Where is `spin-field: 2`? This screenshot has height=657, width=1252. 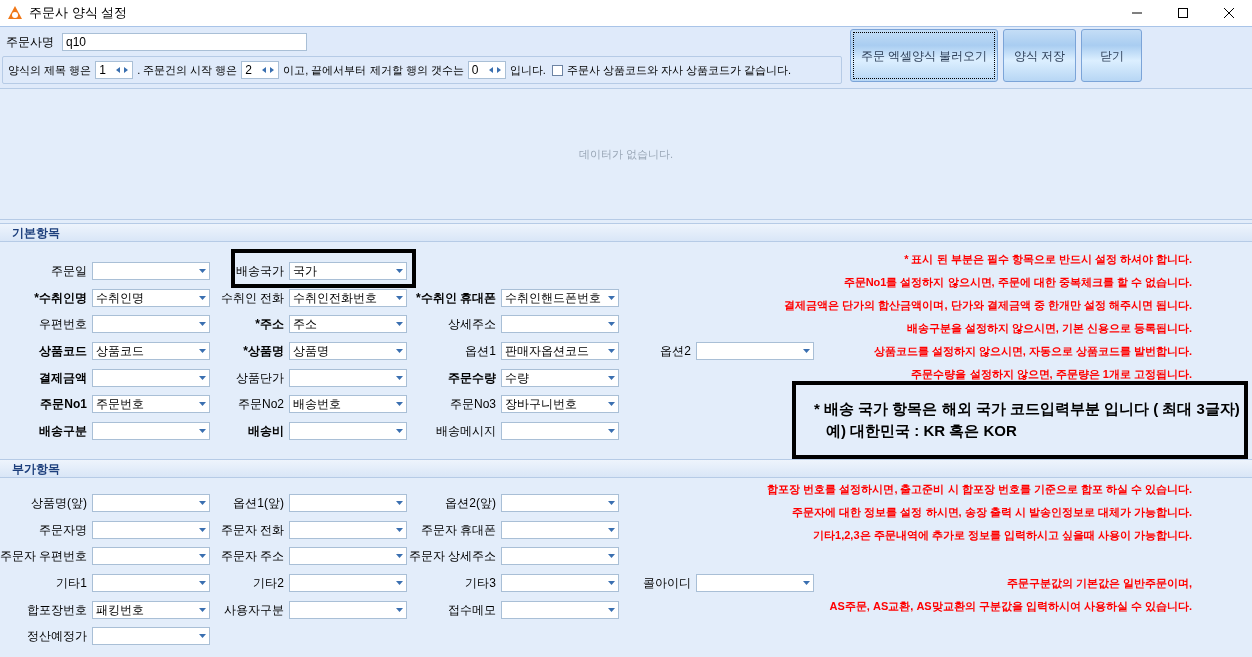
spin-field: 2 is located at coordinates (260, 70).